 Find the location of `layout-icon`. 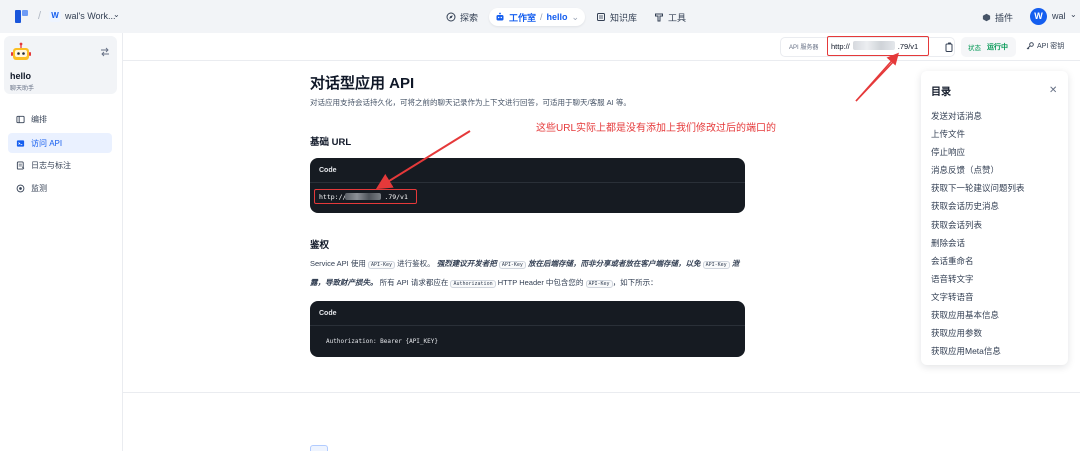

layout-icon is located at coordinates (20, 119).